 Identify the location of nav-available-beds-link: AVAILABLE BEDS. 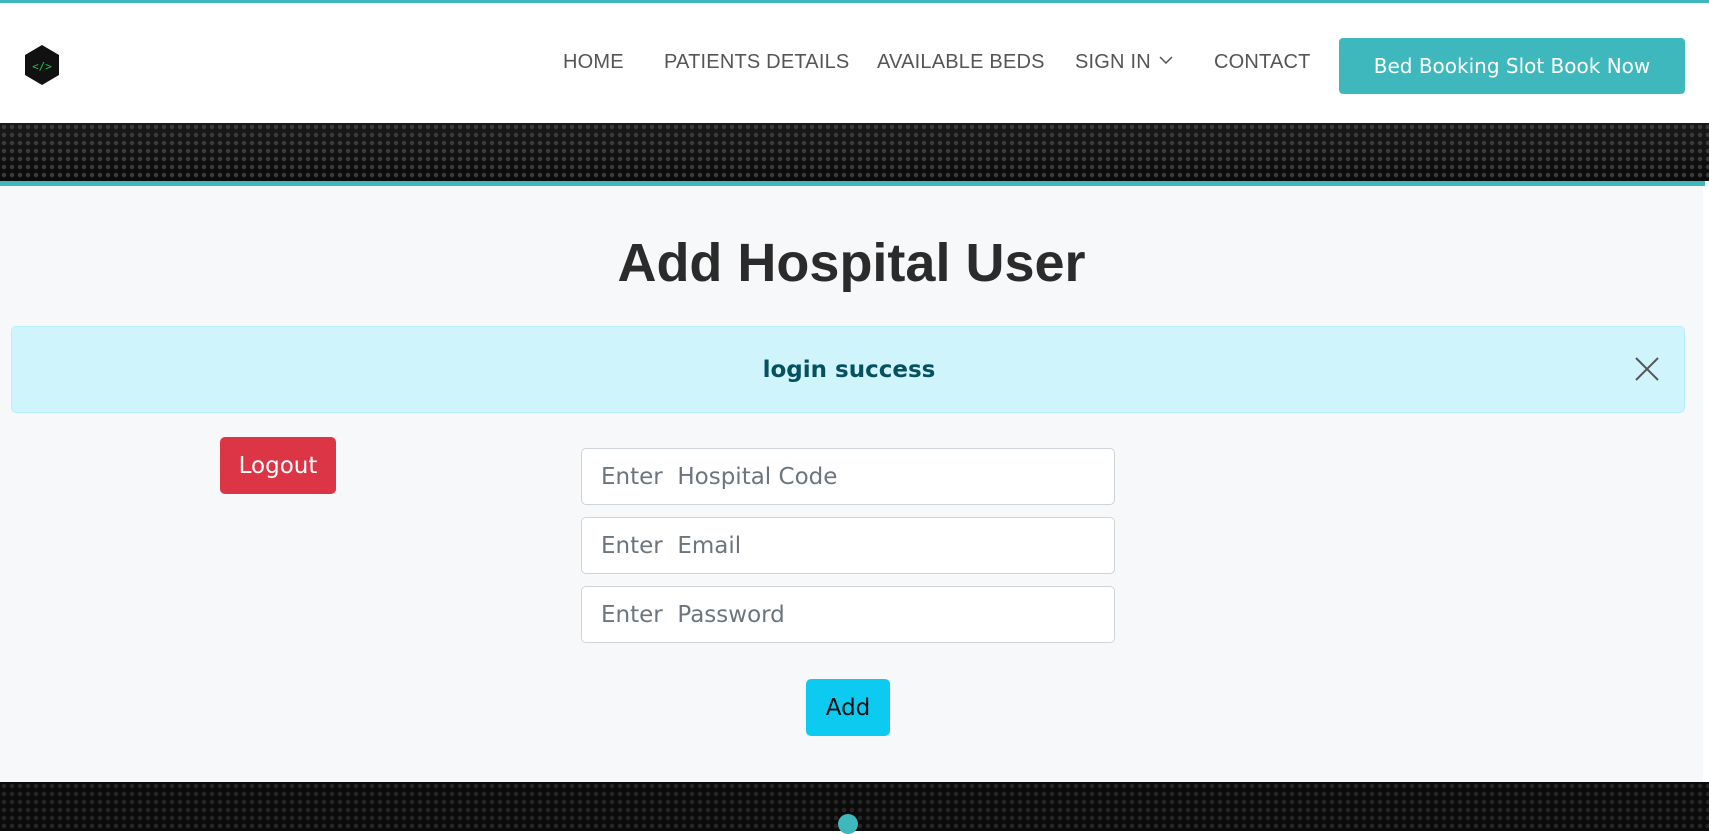
(961, 62).